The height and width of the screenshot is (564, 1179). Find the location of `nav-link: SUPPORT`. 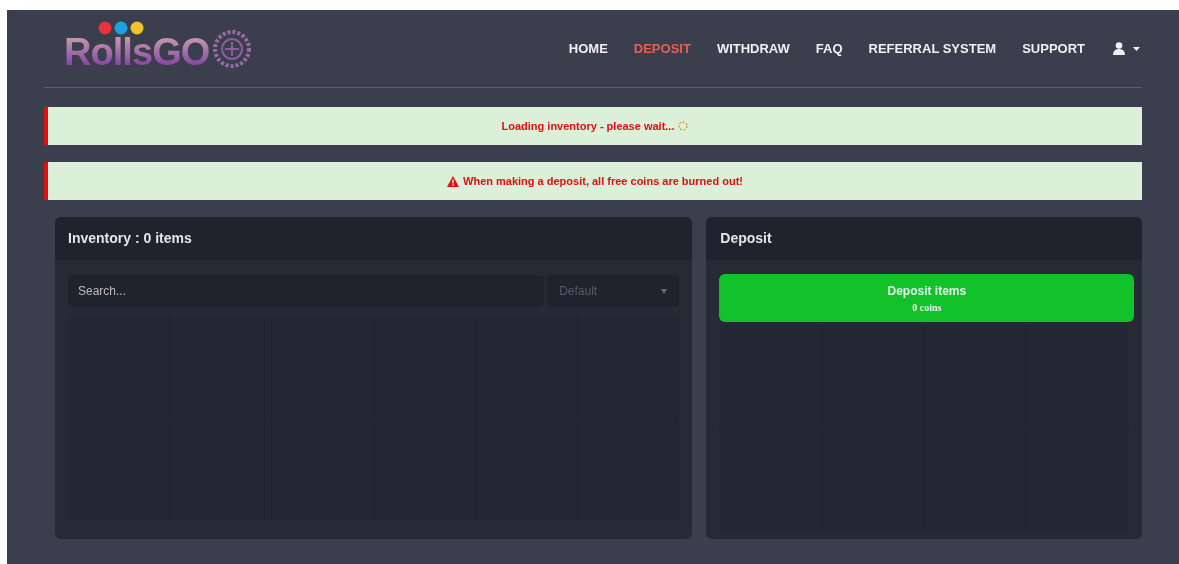

nav-link: SUPPORT is located at coordinates (1053, 48).